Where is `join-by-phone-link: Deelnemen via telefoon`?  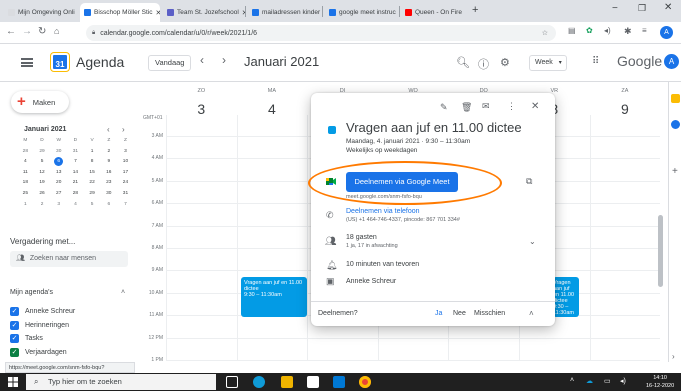 join-by-phone-link: Deelnemen via telefoon is located at coordinates (383, 211).